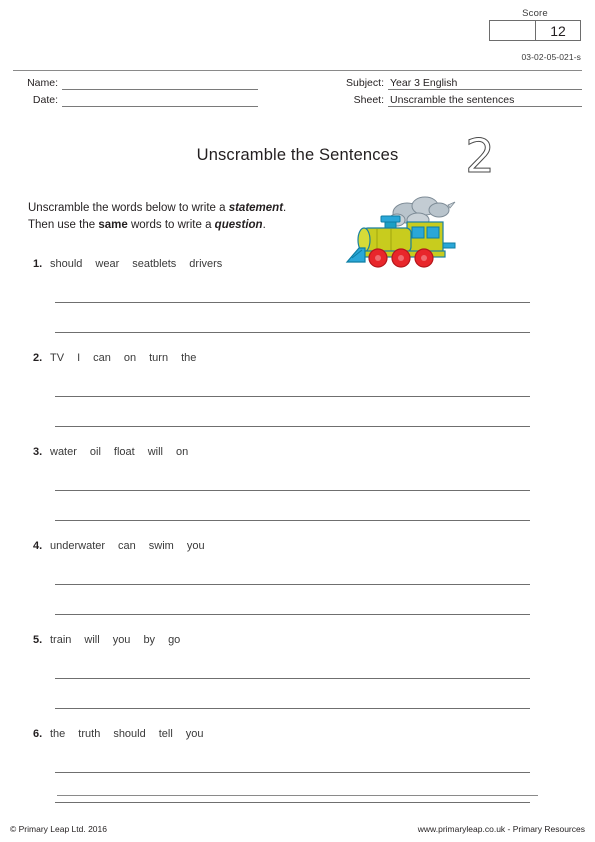 This screenshot has height=842, width=595. What do you see at coordinates (149, 640) in the screenshot?
I see `word: by` at bounding box center [149, 640].